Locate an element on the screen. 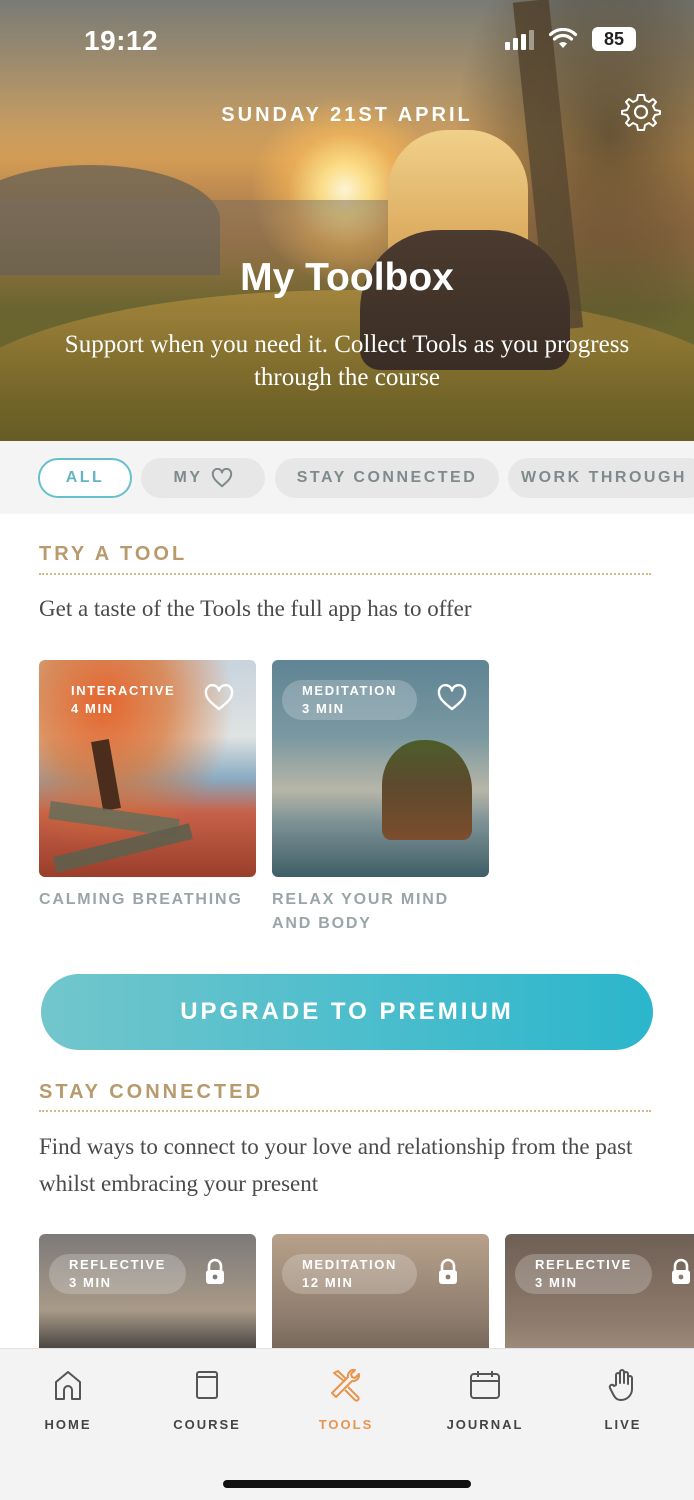 Image resolution: width=694 pixels, height=1500 pixels. battery-indicator: 85 is located at coordinates (614, 39).